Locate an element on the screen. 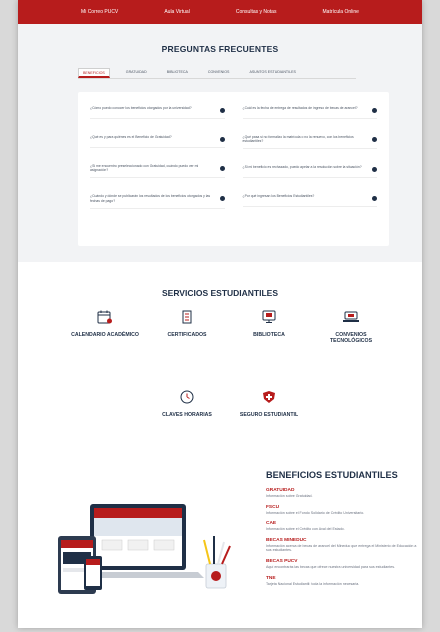  service-label: CONVENIOS TECNOLÓGICOS is located at coordinates (351, 338).